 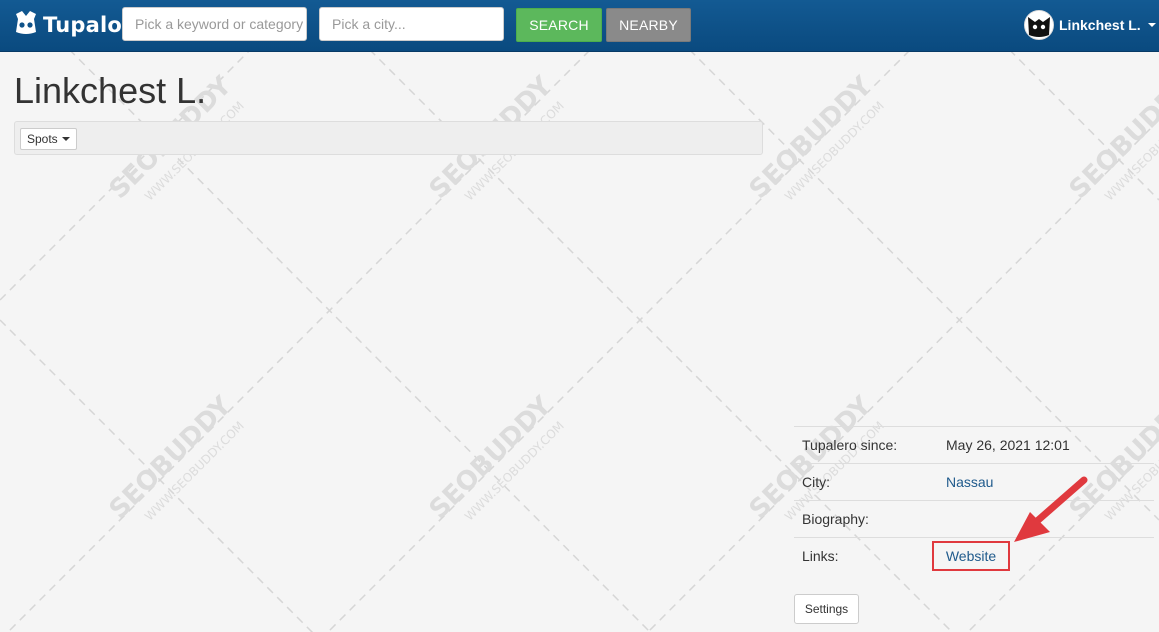 What do you see at coordinates (850, 445) in the screenshot?
I see `since-label: Tupalero since:` at bounding box center [850, 445].